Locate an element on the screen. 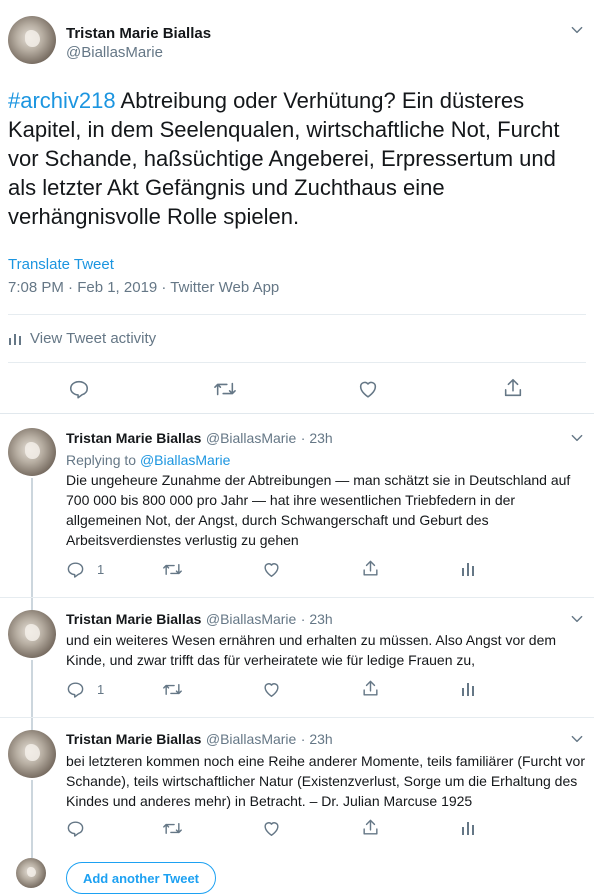  reply-button is located at coordinates (81, 828).